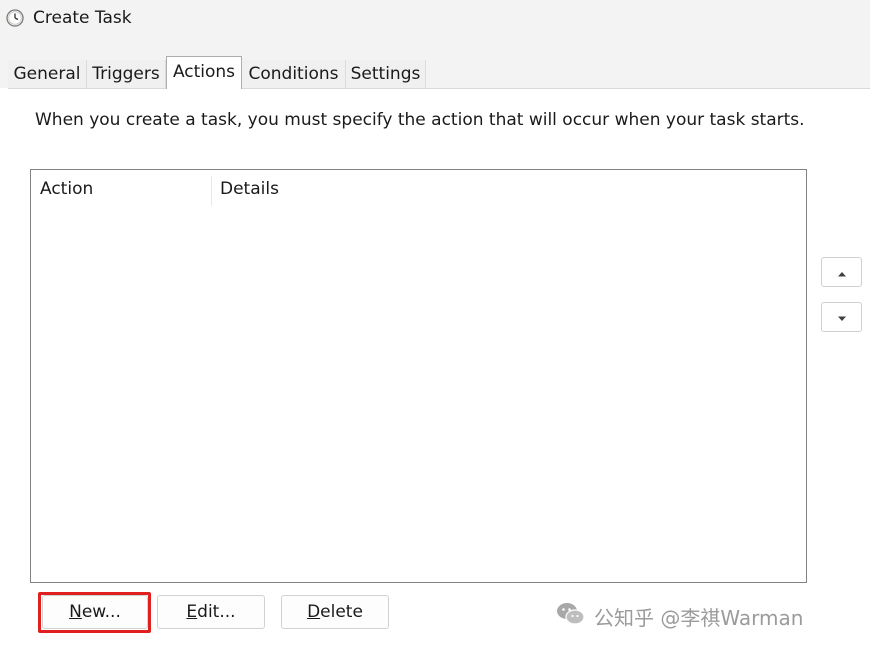 The image size is (870, 651). I want to click on tab-conditions: Conditions, so click(294, 74).